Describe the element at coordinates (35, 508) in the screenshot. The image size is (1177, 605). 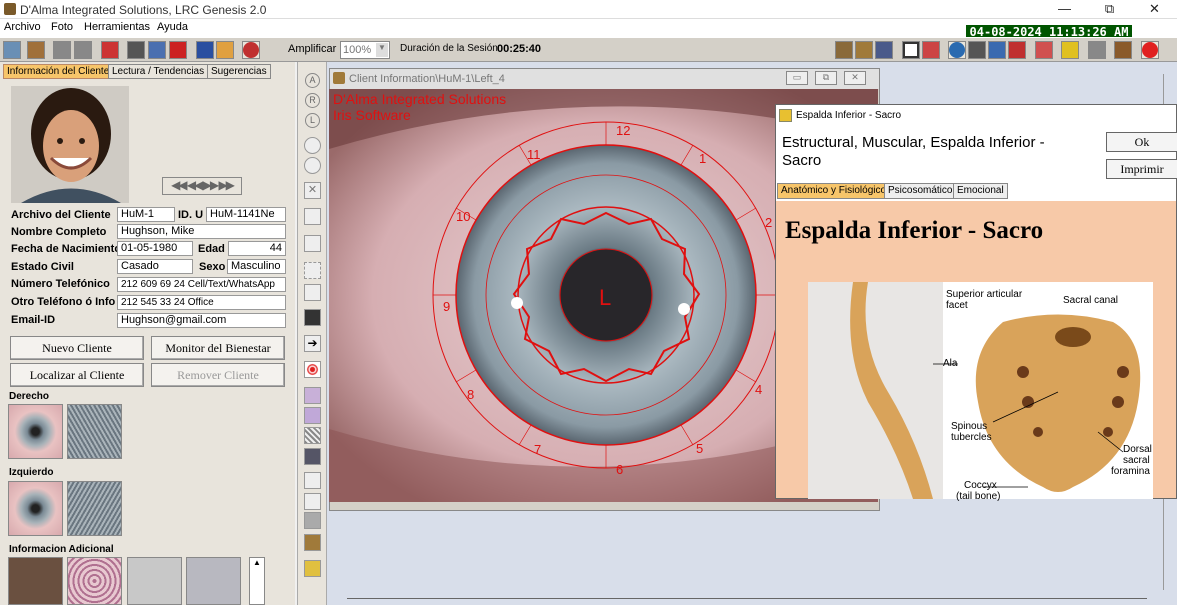
I see `left-iris-thumbnail` at that location.